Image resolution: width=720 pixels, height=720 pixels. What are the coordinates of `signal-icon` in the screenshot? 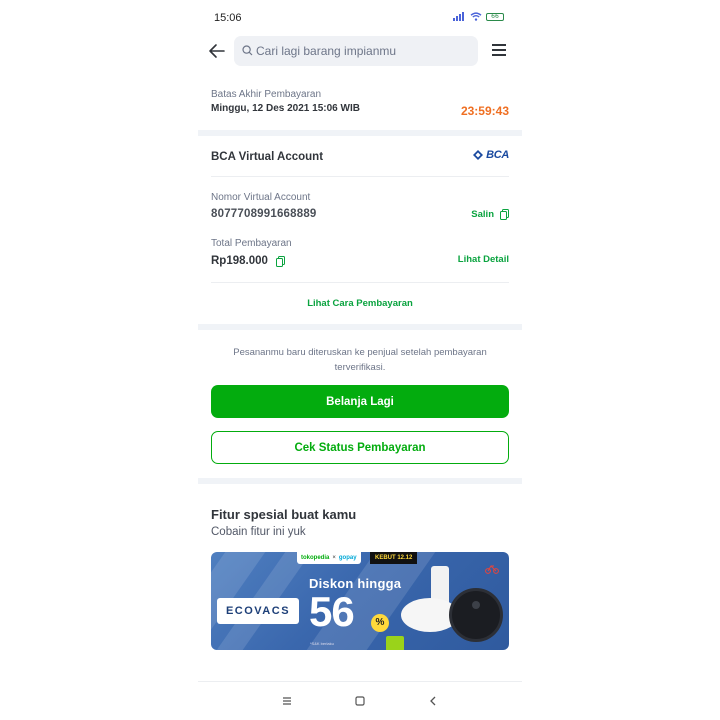 It's located at (459, 16).